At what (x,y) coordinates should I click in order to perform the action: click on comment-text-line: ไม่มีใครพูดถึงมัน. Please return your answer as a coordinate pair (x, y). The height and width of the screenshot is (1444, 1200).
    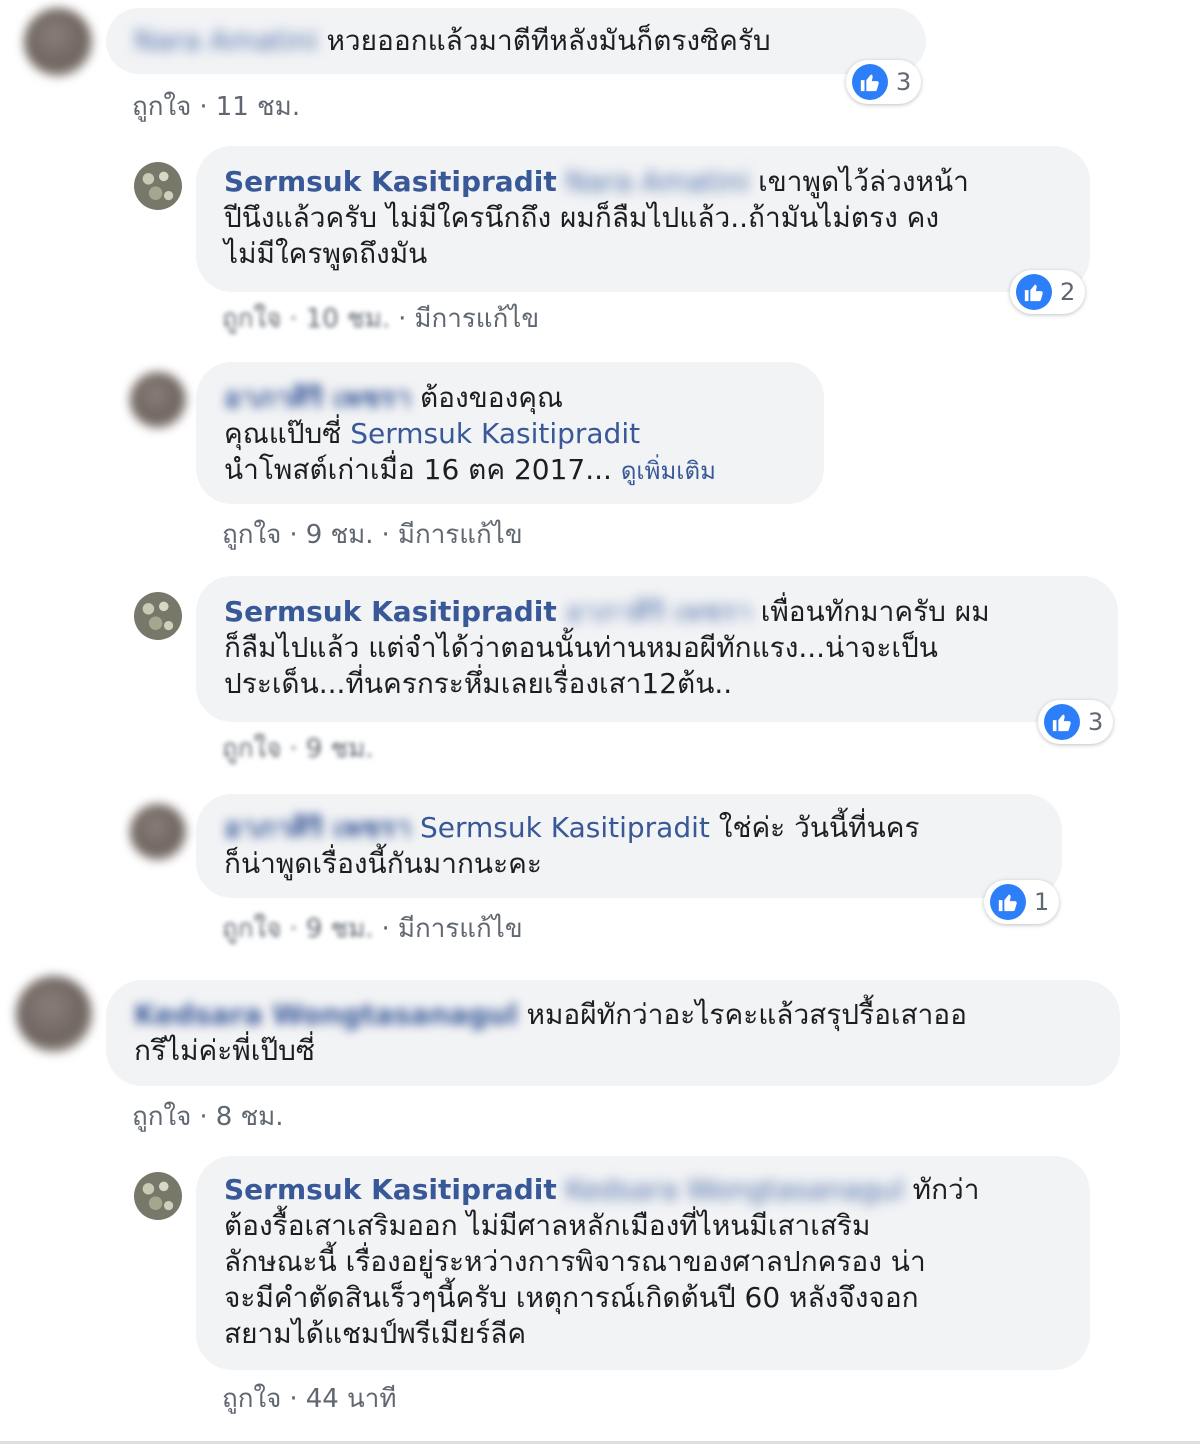
    Looking at the image, I should click on (326, 253).